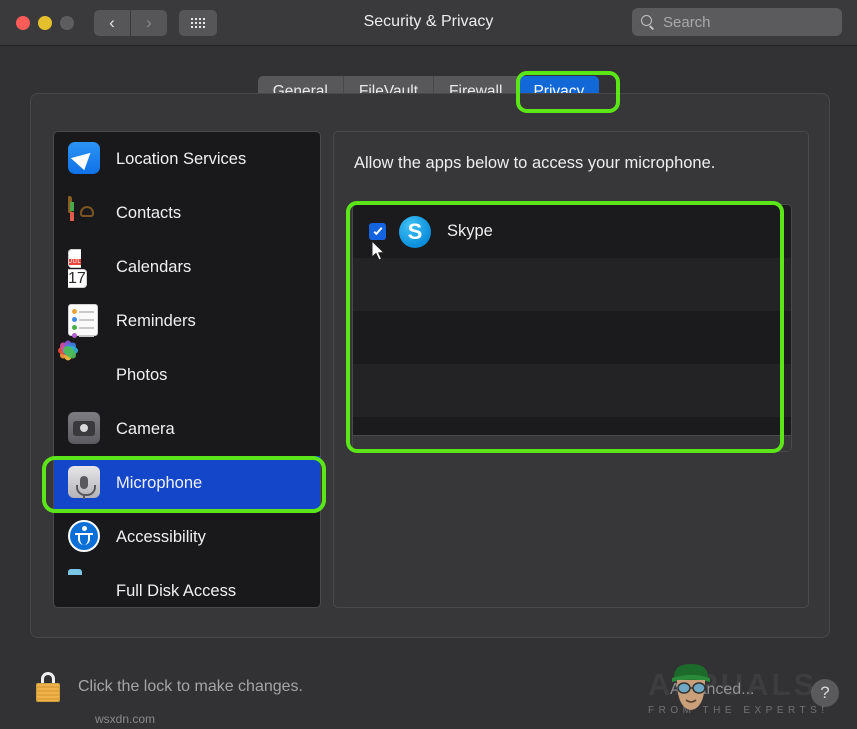 The height and width of the screenshot is (729, 857). What do you see at coordinates (378, 250) in the screenshot?
I see `mouse-cursor` at bounding box center [378, 250].